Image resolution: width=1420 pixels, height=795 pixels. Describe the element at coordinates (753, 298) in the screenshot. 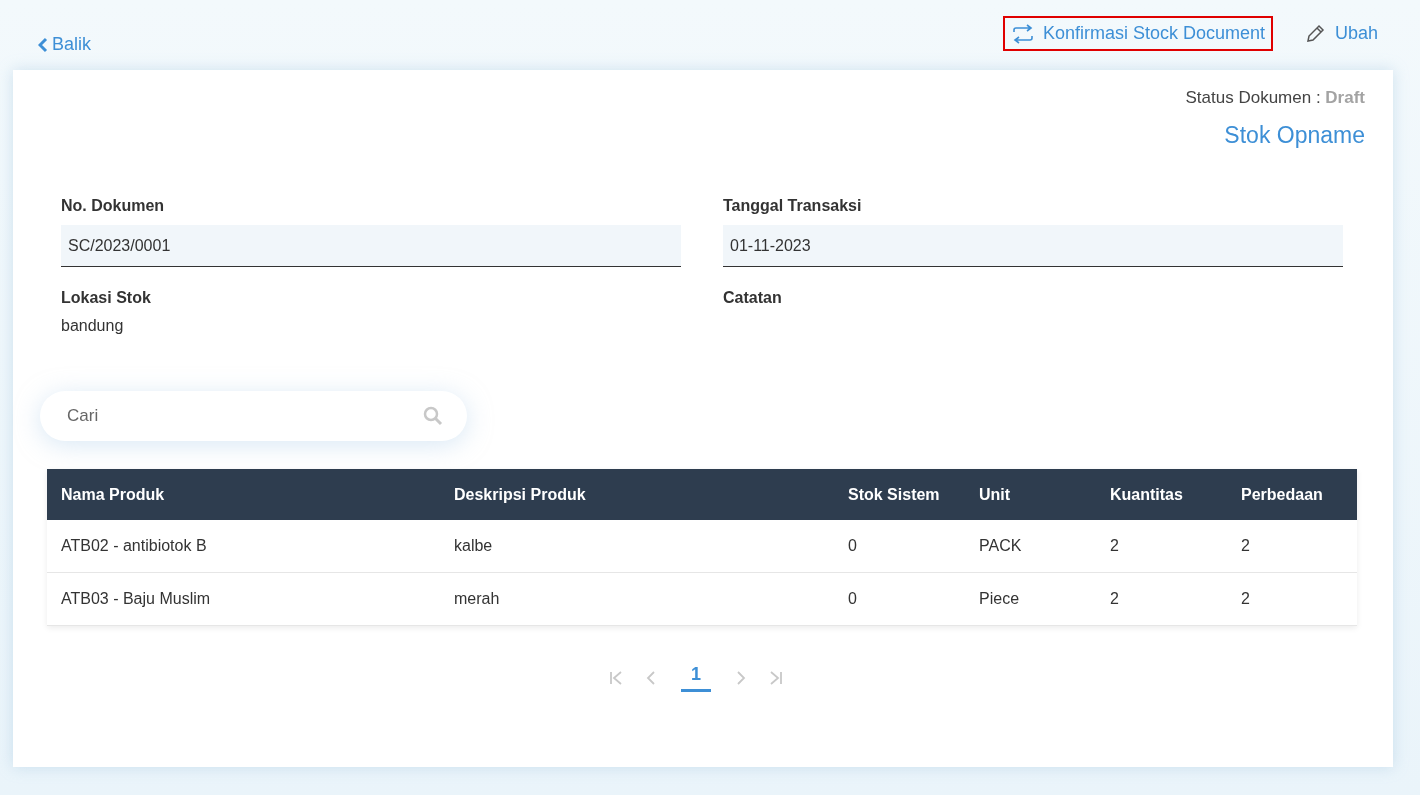

I see `field-label: Catatan` at that location.